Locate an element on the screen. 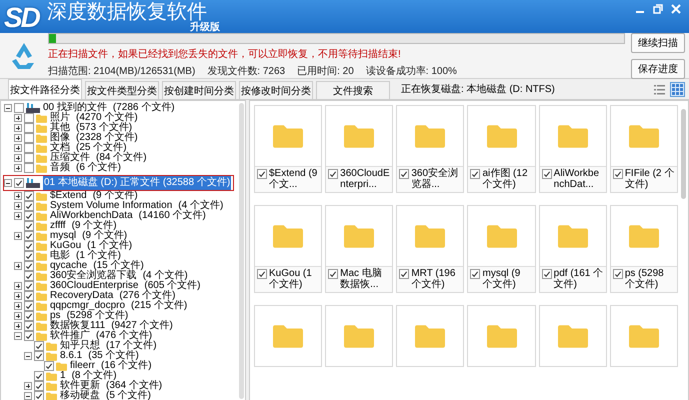  folder-tile: ai作图 (12 个文件) is located at coordinates (501, 149).